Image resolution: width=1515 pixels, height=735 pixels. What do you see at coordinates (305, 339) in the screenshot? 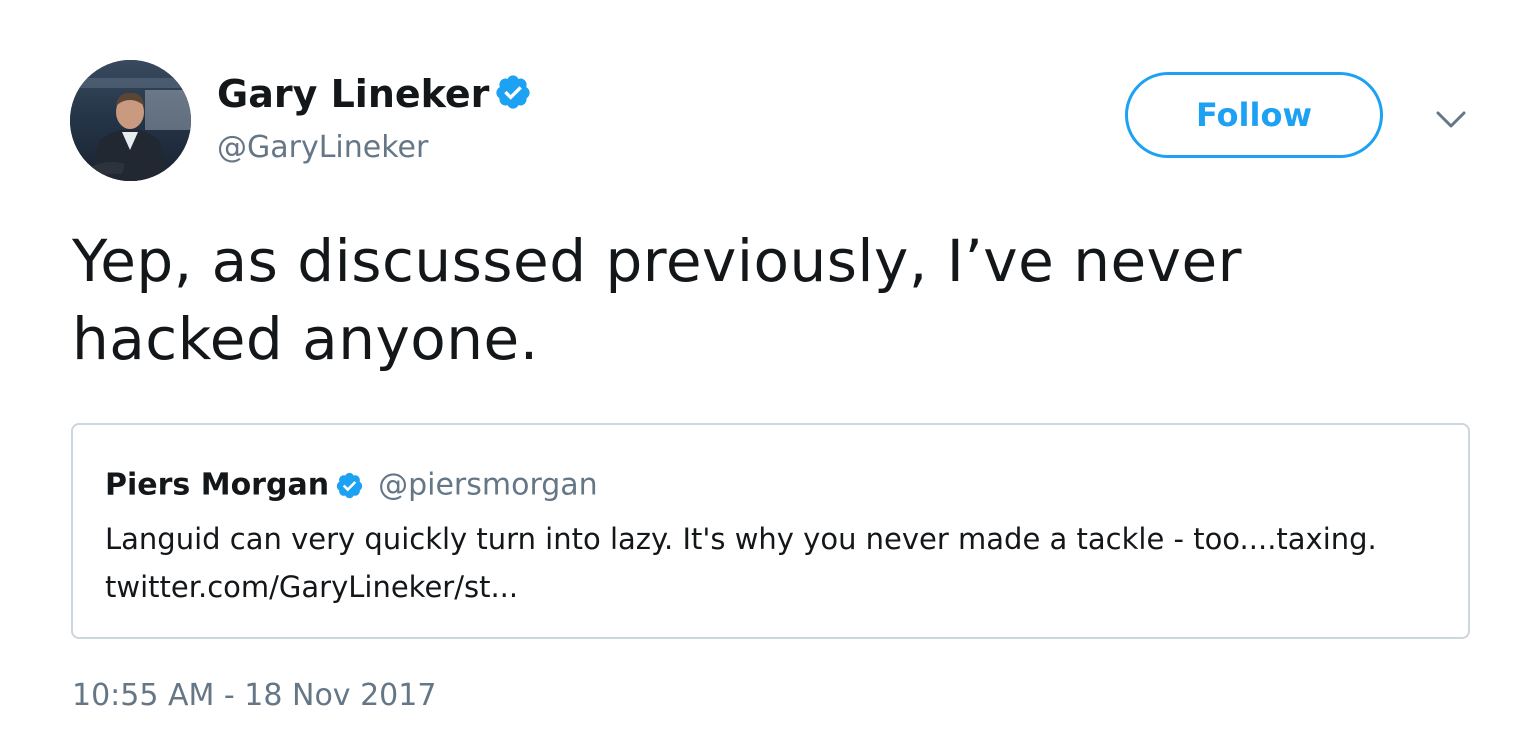
I see `tweet-text-line: hacked anyone.` at bounding box center [305, 339].